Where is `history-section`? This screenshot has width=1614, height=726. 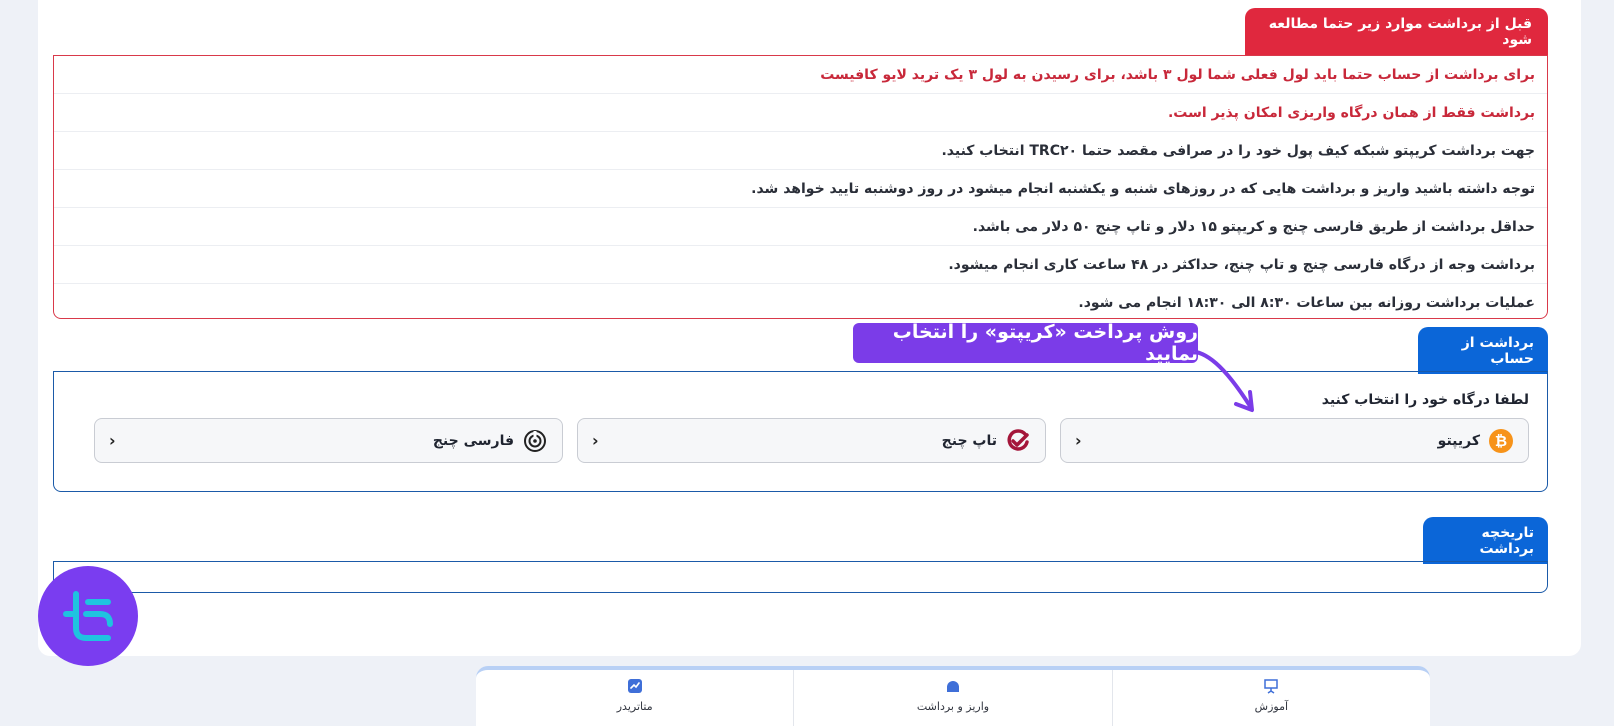
history-section is located at coordinates (800, 577).